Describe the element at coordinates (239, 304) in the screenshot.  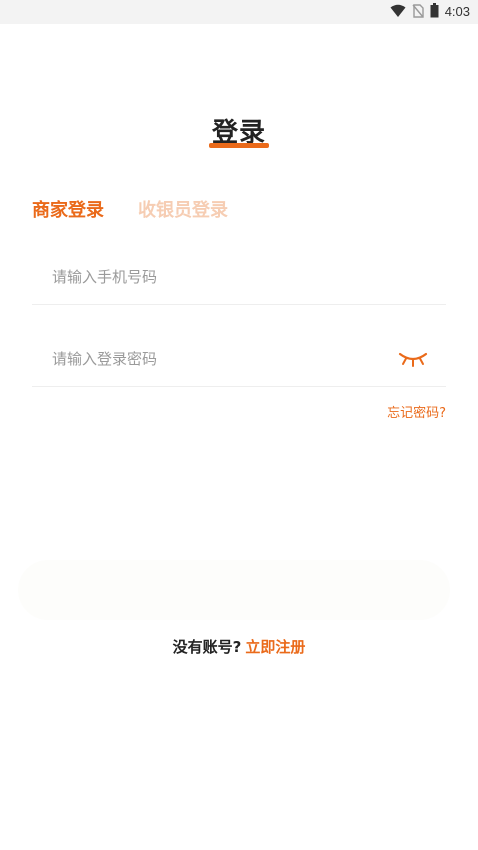
I see `phone-field-divider` at that location.